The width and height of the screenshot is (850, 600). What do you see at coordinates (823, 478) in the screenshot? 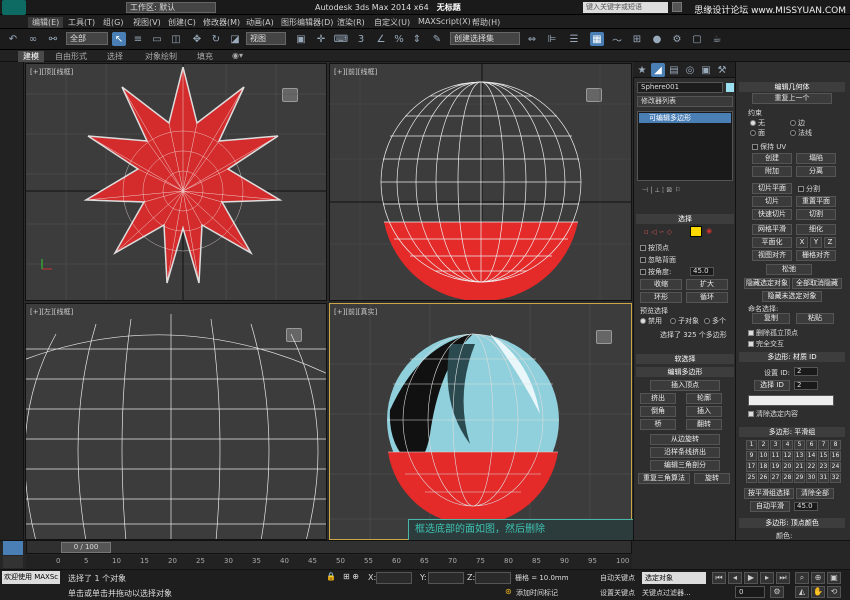
I see `smoothing-group-button: 31` at bounding box center [823, 478].